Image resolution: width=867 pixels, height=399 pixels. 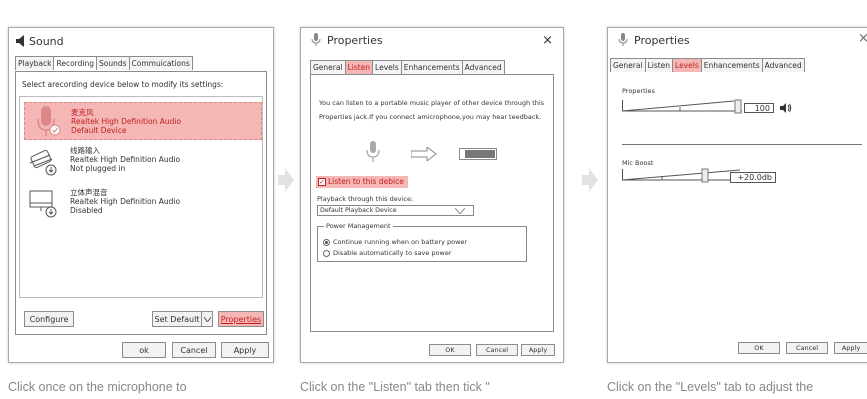 I want to click on device-name: 立体声混音, so click(x=89, y=192).